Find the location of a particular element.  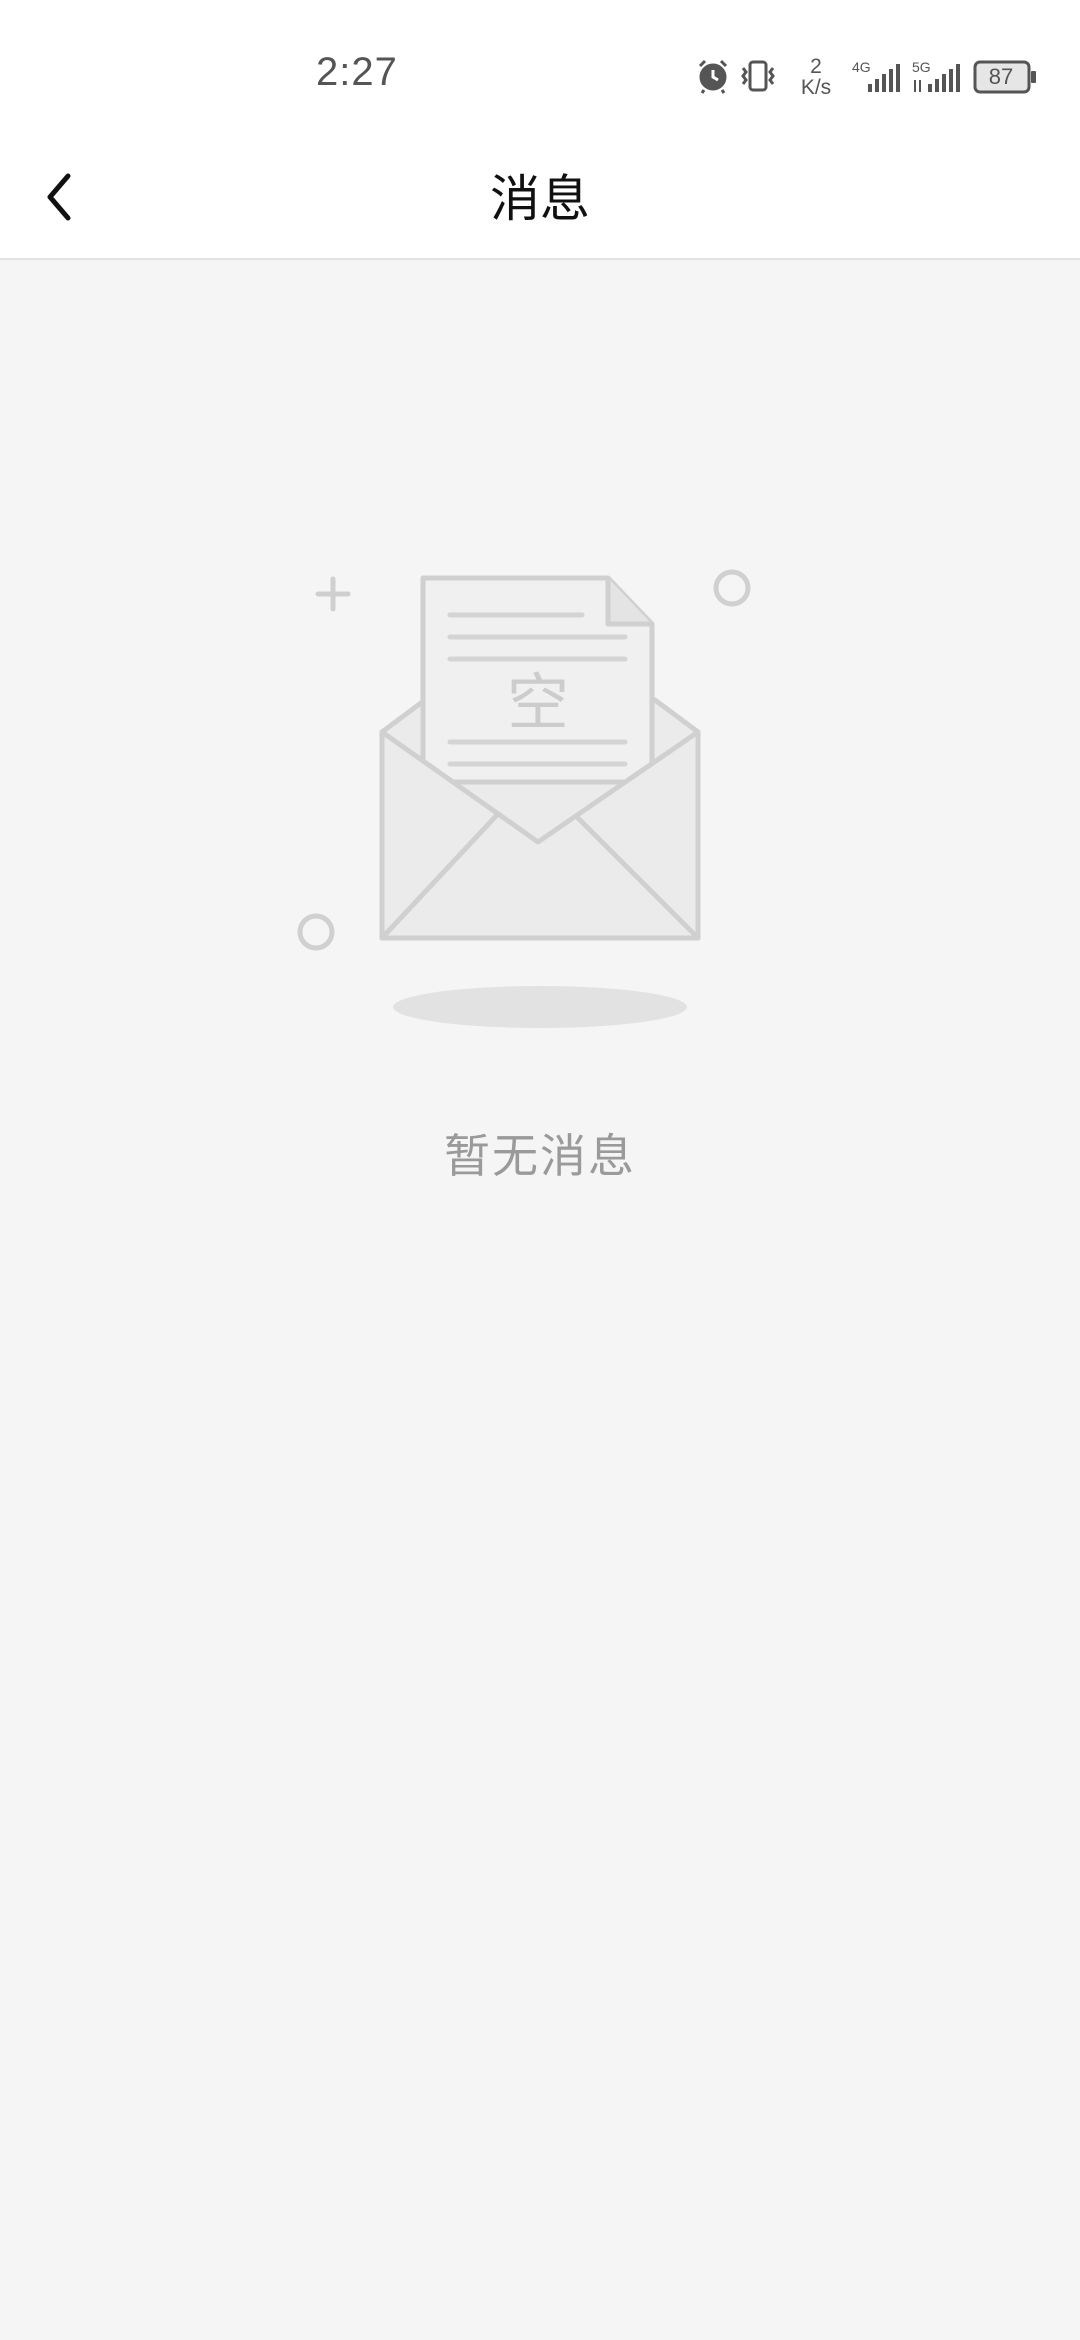

circle-decoration-top is located at coordinates (732, 588).